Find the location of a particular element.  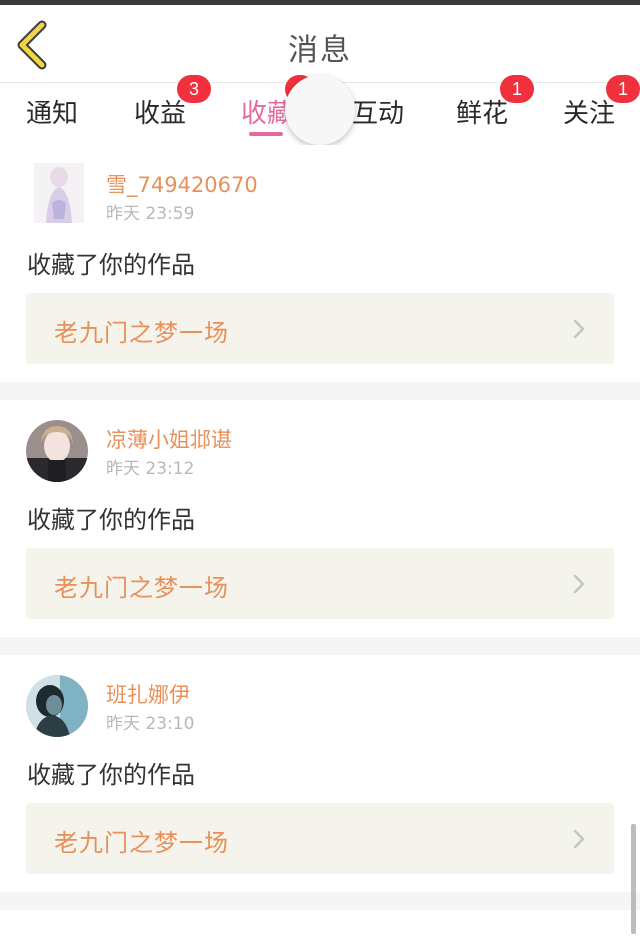

header-bar: 消息 is located at coordinates (320, 44).